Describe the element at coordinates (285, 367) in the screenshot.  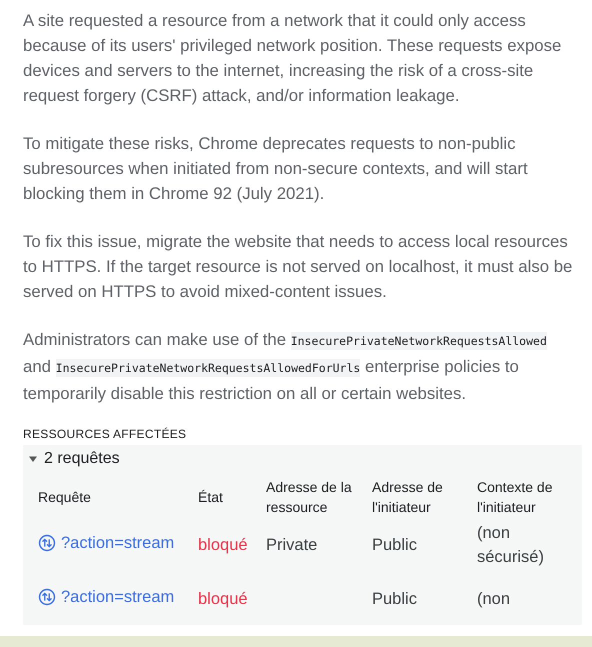
I see `paragraph: Administrators can make use of the InsecurePrivateNetworkRequestsAllowed and InsecurePrivateNetworkRequestsAllowedForUrls enterprise policies to temporarily disable this restriction on all or certain websites.` at that location.